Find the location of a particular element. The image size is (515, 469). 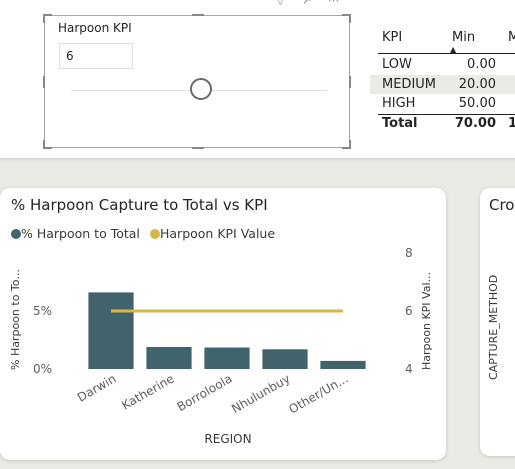

cell-min: 20.00 is located at coordinates (477, 84).